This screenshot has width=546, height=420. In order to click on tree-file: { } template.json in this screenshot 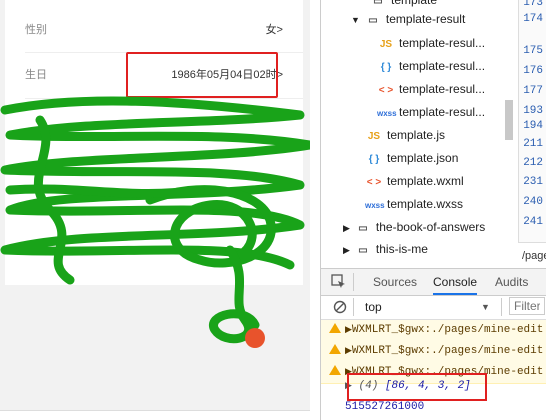, I will do `click(412, 158)`.